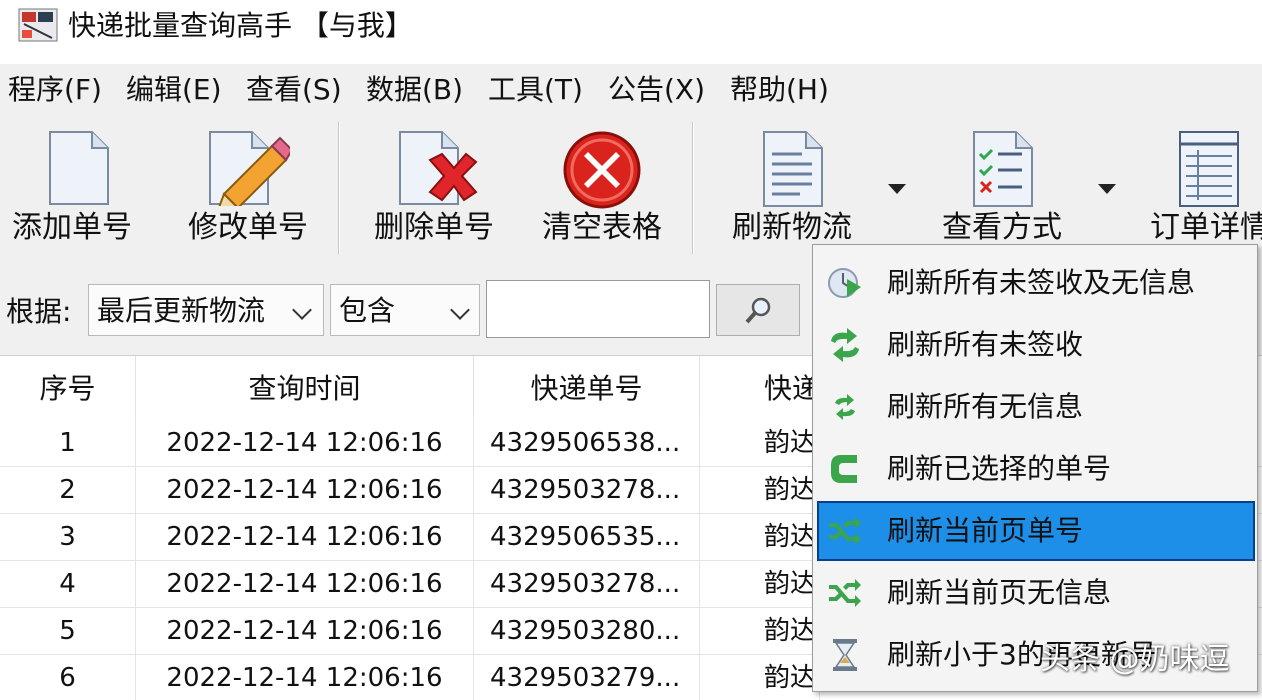 The image size is (1262, 700). What do you see at coordinates (999, 468) in the screenshot?
I see `menu-item-label: 刷新已选择的单号` at bounding box center [999, 468].